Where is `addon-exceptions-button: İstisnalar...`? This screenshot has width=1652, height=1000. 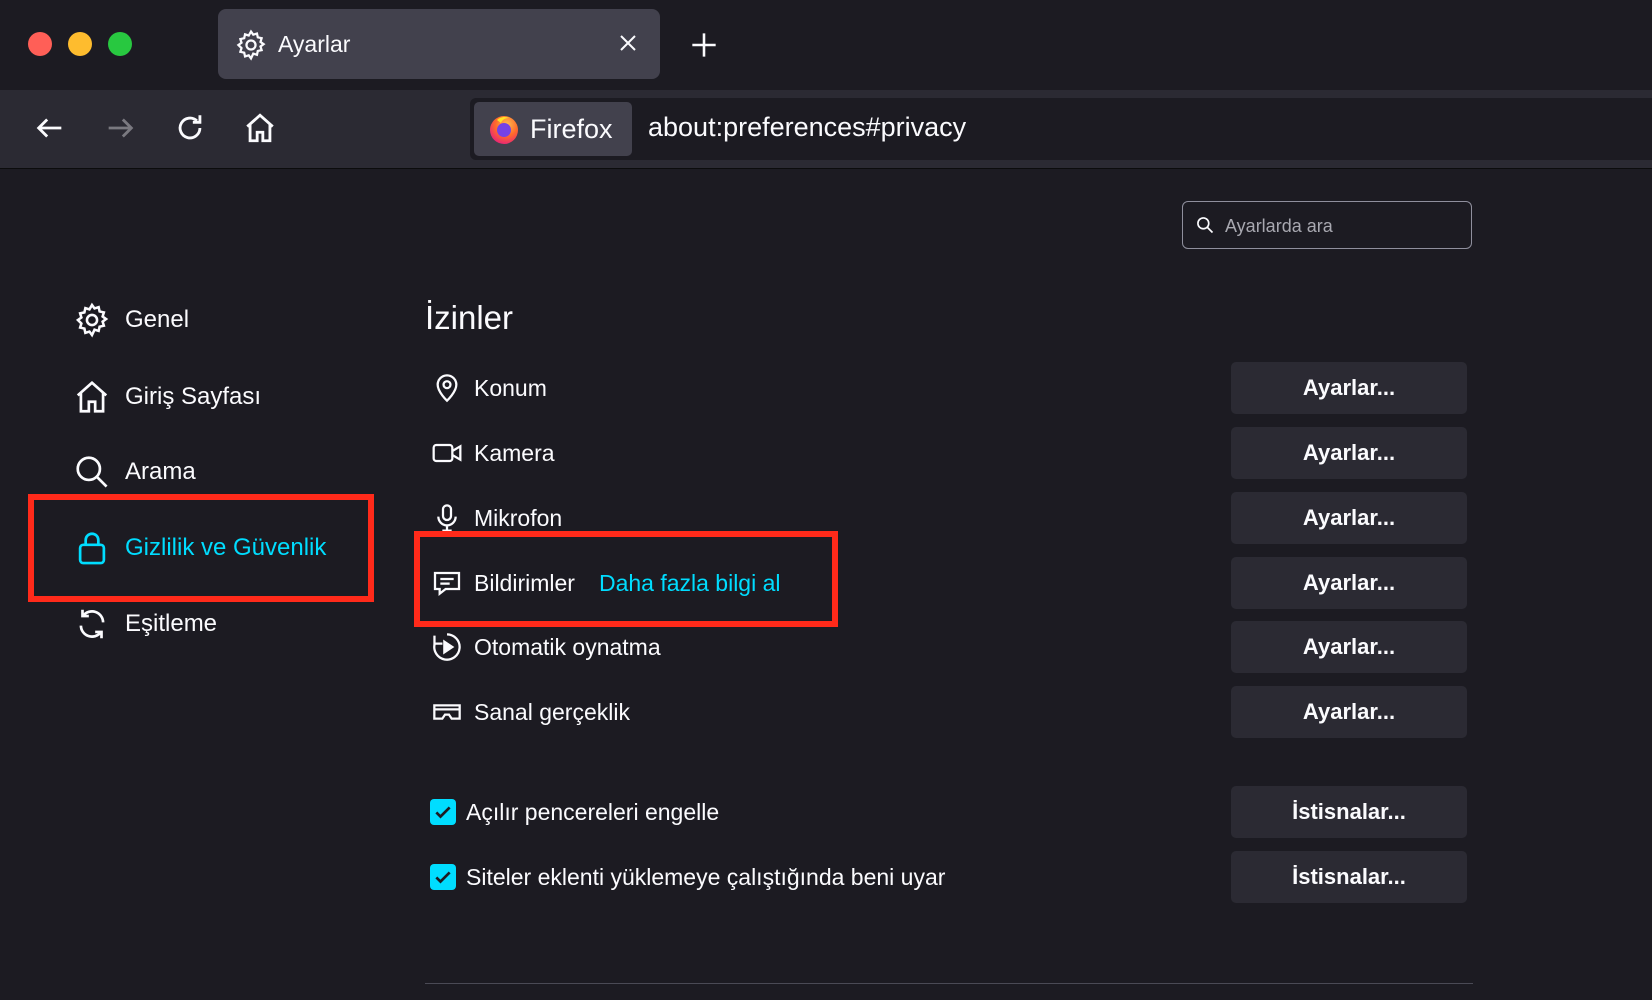 addon-exceptions-button: İstisnalar... is located at coordinates (1349, 877).